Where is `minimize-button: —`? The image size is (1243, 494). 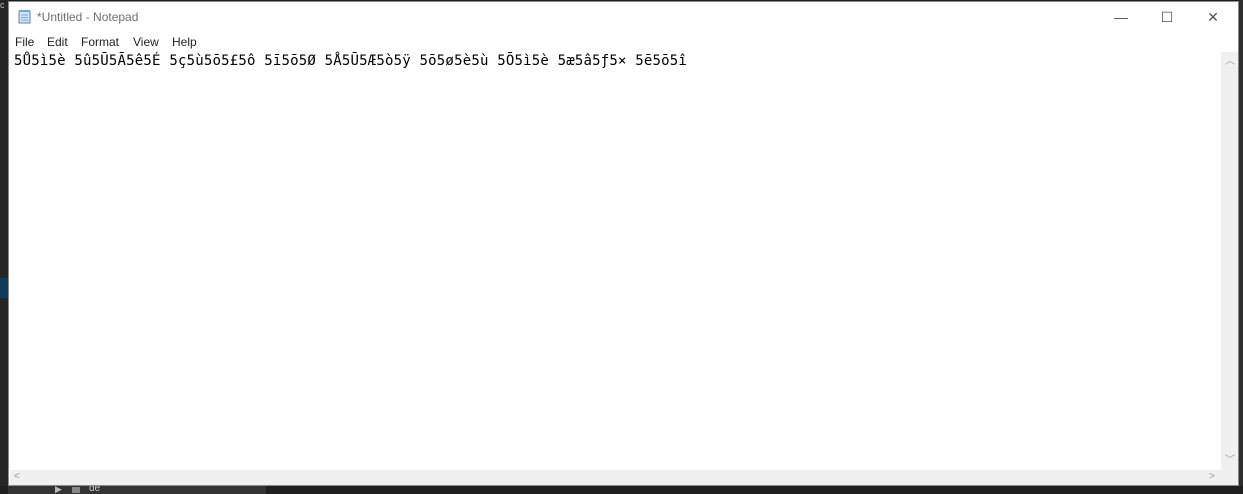 minimize-button: — is located at coordinates (1121, 17).